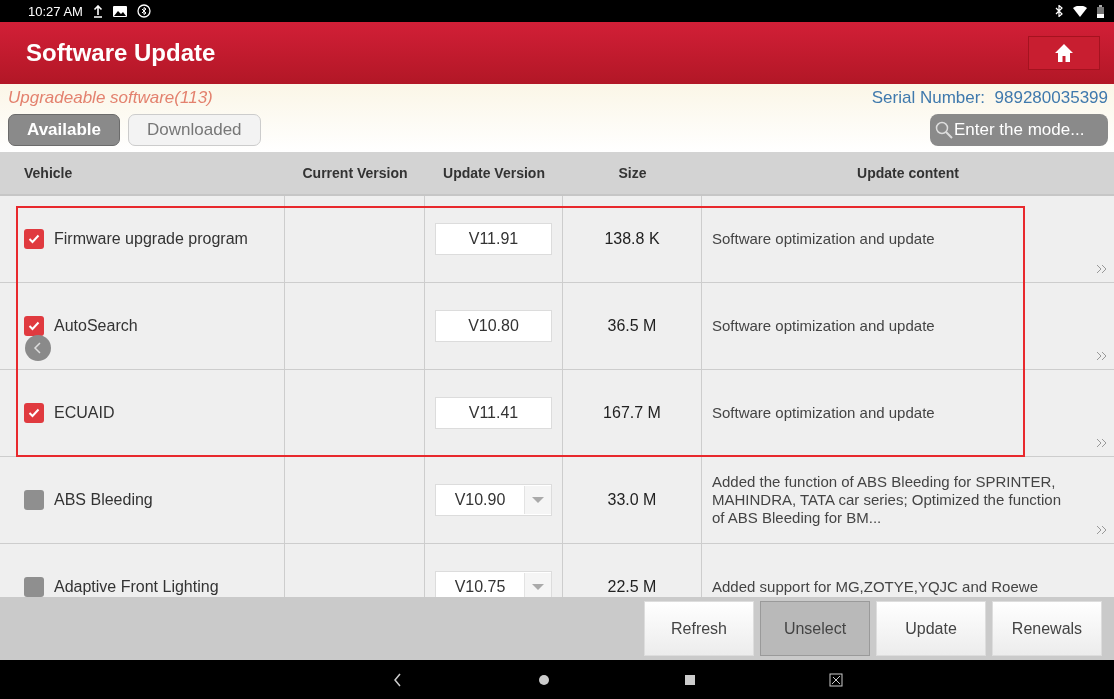  I want to click on bluetooth-icon, so click(1059, 11).